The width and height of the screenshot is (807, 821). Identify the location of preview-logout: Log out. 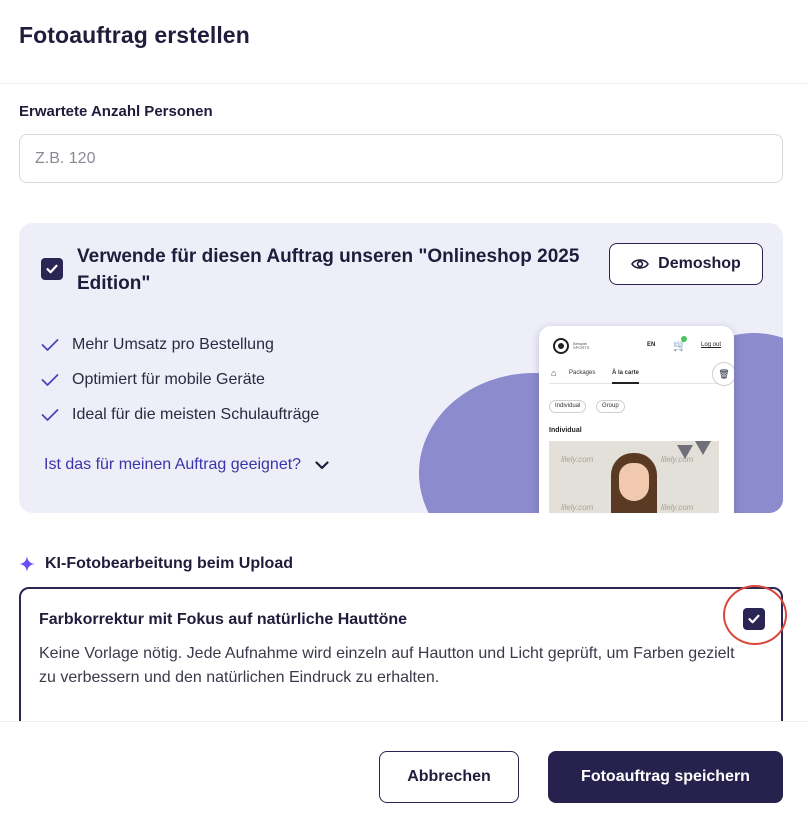
(711, 345).